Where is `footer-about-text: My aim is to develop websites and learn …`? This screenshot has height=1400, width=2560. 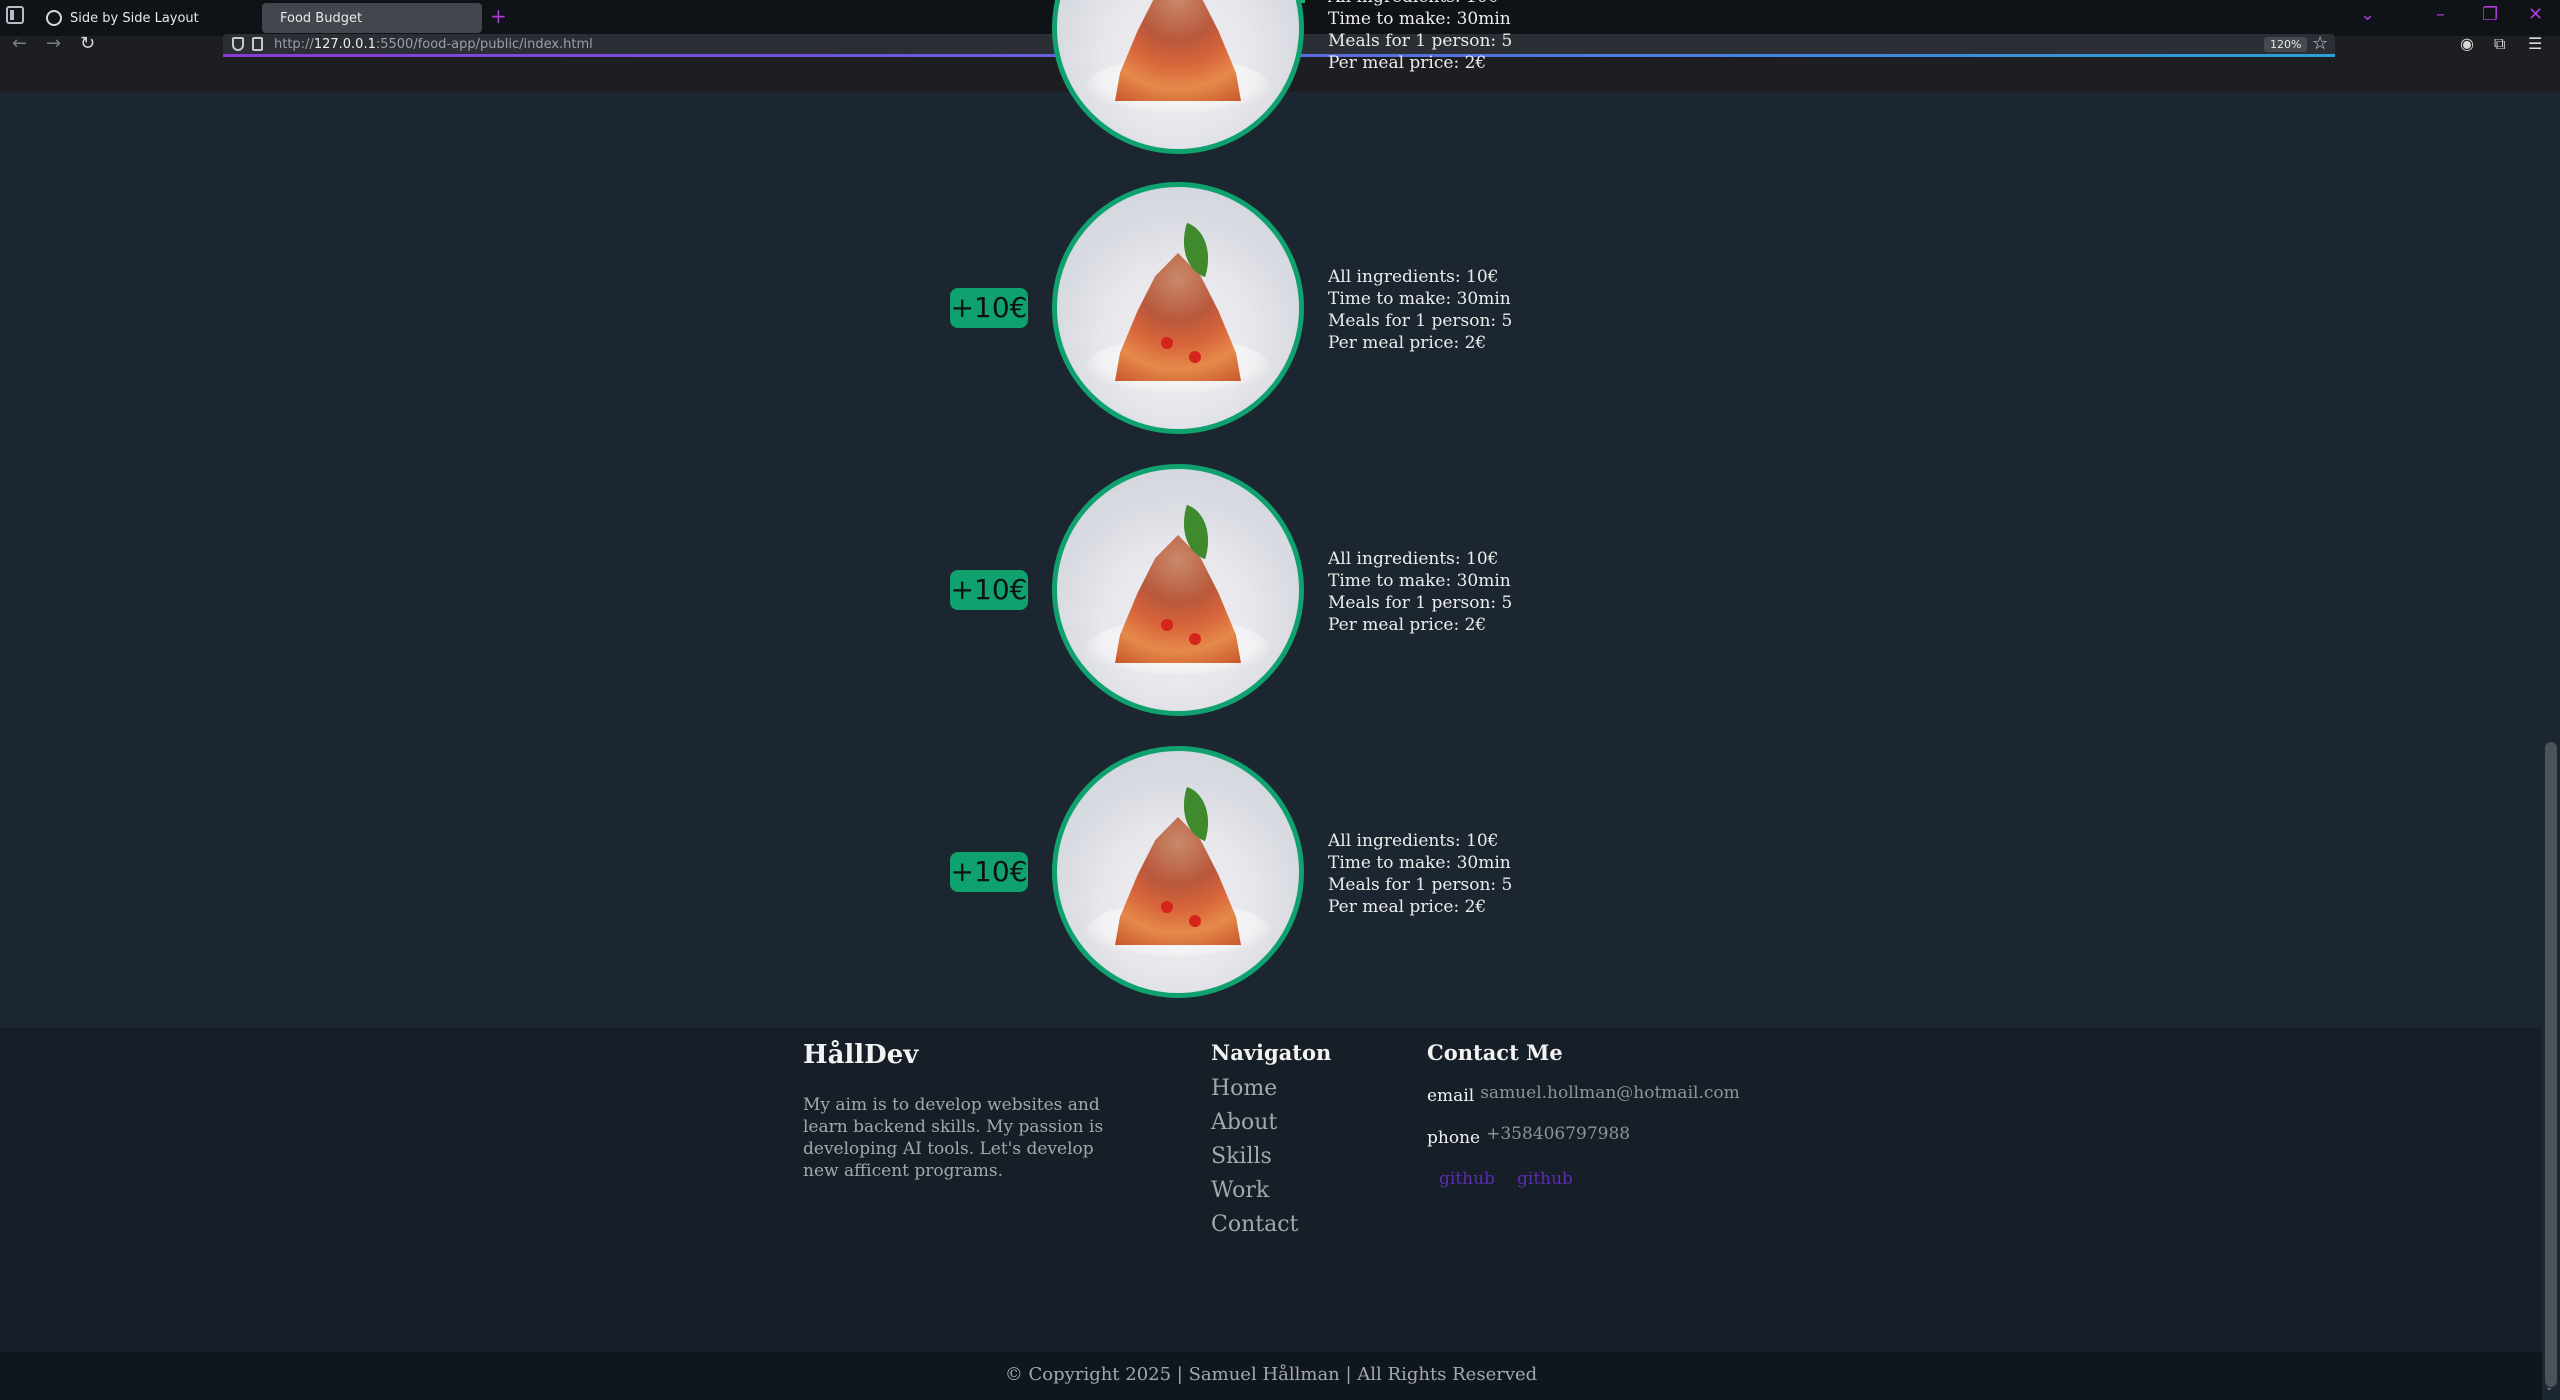
footer-about-text: My aim is to develop websites and learn … is located at coordinates (953, 1138).